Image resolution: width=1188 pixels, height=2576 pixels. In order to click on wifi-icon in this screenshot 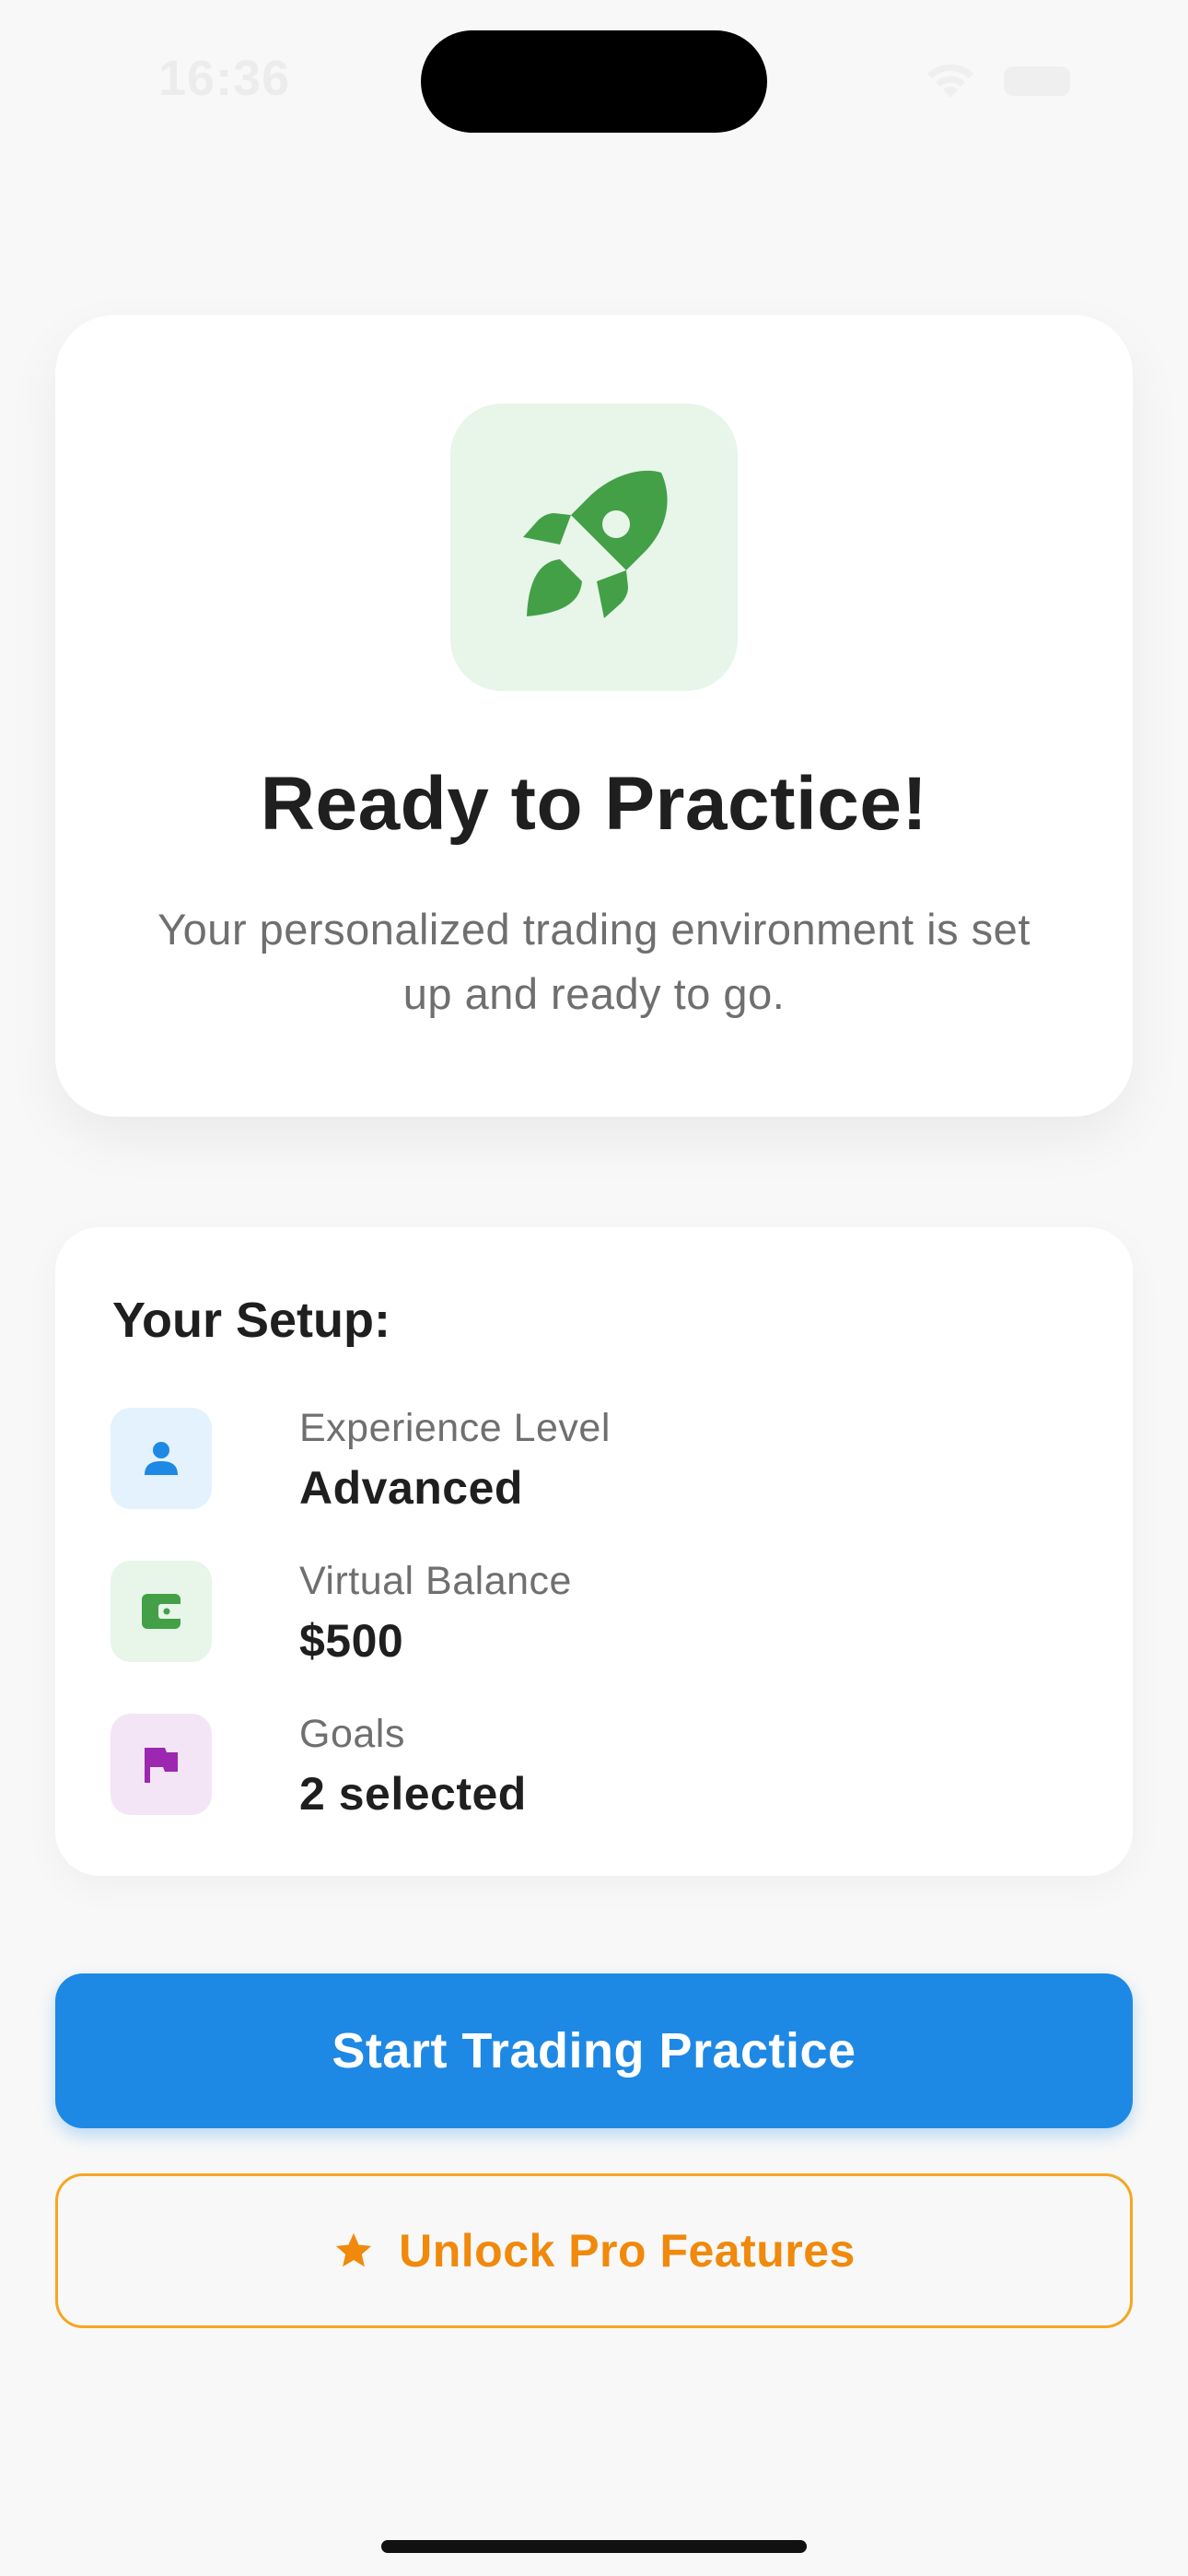, I will do `click(950, 81)`.